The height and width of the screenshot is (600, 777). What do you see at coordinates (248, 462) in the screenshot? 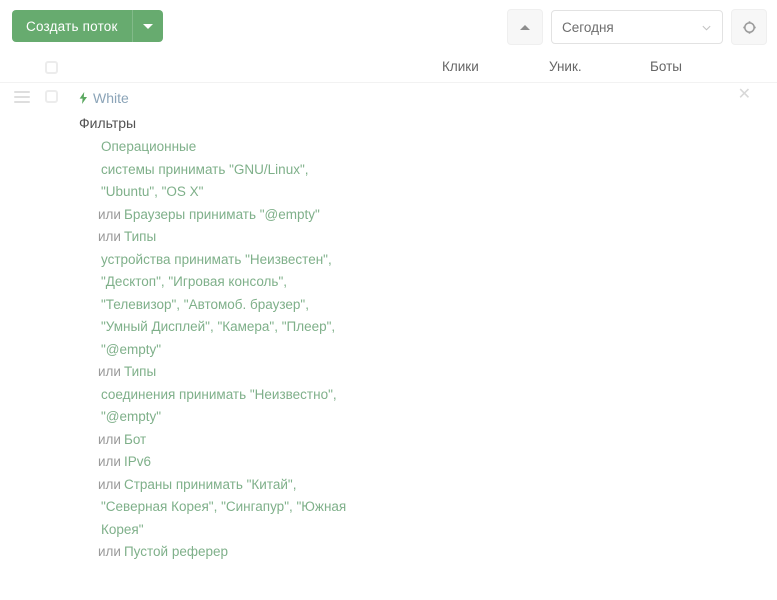
I see `filter-line: или IPv6` at bounding box center [248, 462].